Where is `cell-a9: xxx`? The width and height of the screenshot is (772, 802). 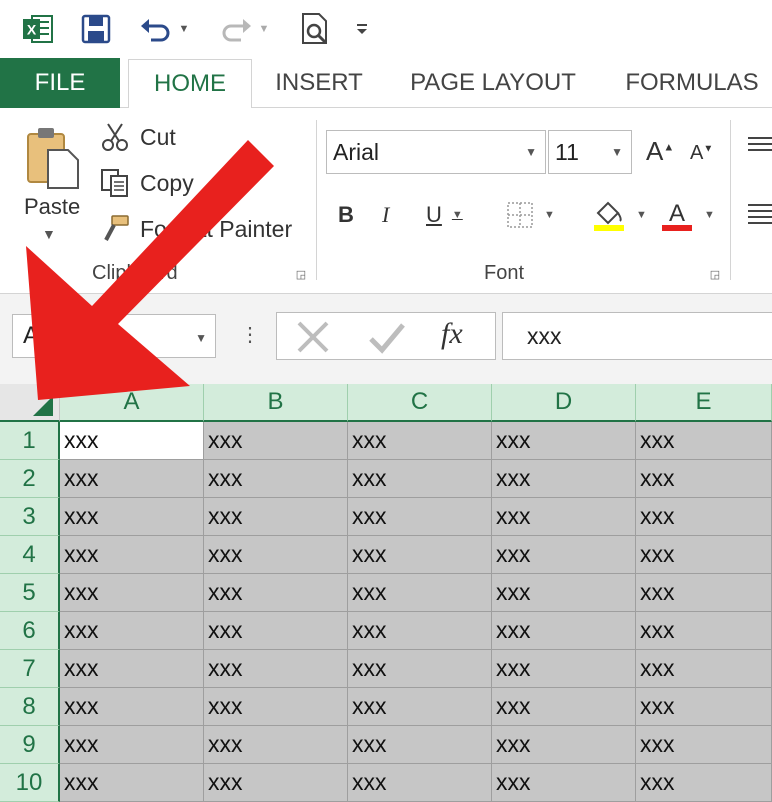
cell-a9: xxx is located at coordinates (132, 745).